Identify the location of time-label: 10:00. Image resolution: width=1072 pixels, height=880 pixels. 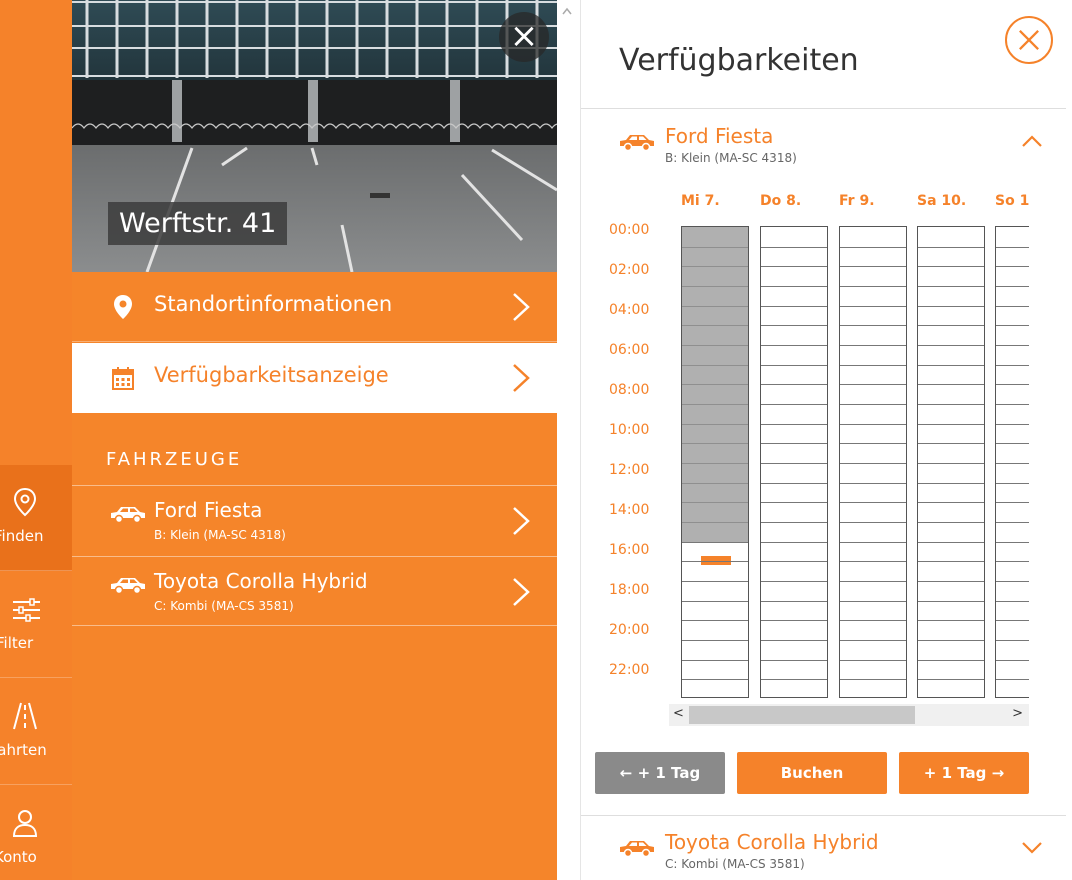
(629, 430).